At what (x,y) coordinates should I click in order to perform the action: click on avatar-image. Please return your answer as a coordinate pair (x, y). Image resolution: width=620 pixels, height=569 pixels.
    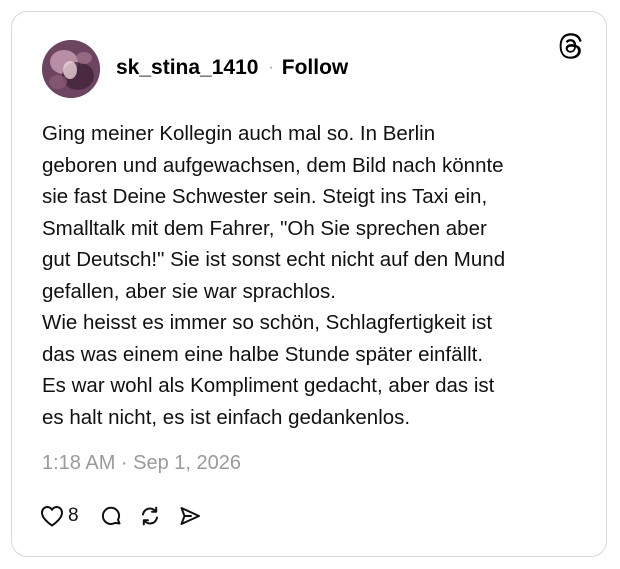
    Looking at the image, I should click on (71, 69).